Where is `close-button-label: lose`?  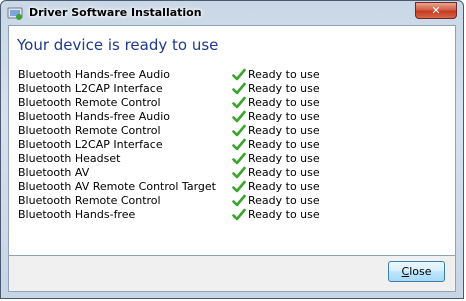 close-button-label: lose is located at coordinates (420, 271).